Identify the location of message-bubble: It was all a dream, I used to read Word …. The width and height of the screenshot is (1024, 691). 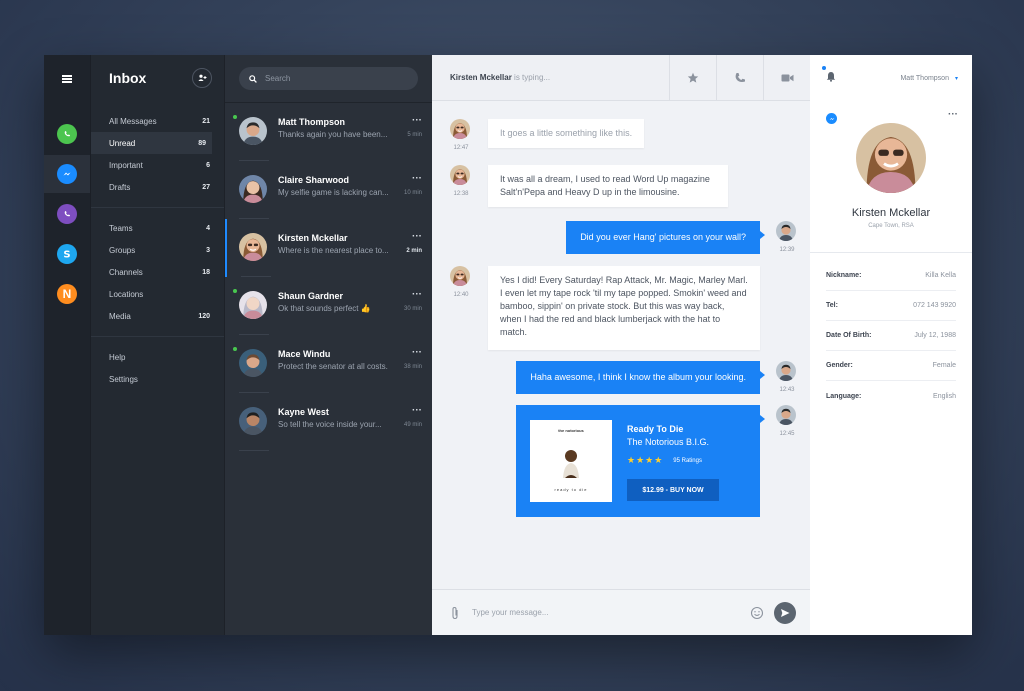
(608, 186).